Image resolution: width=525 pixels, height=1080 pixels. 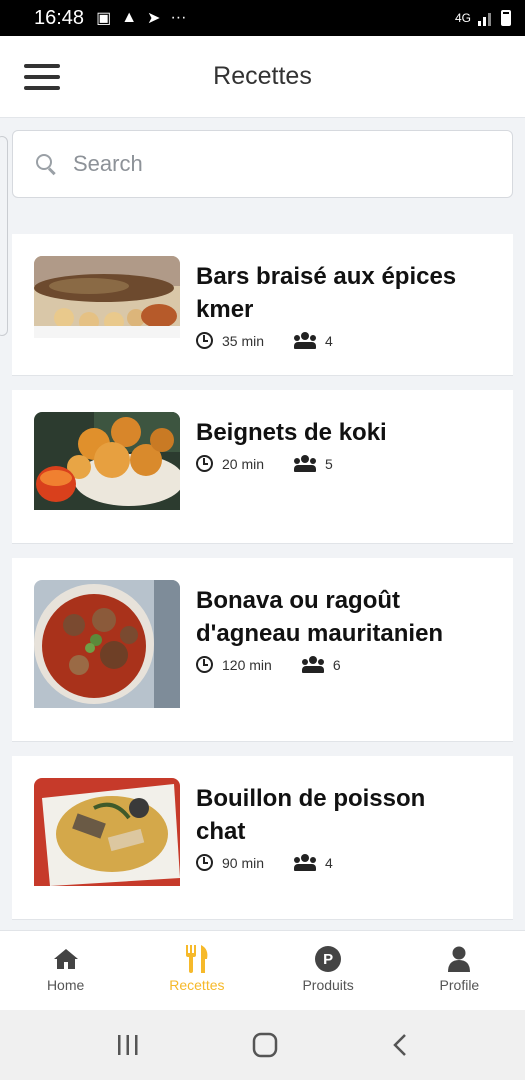 I want to click on recipe-name: Bonava ou ragoût d'agneau mauritanien, so click(x=320, y=617).